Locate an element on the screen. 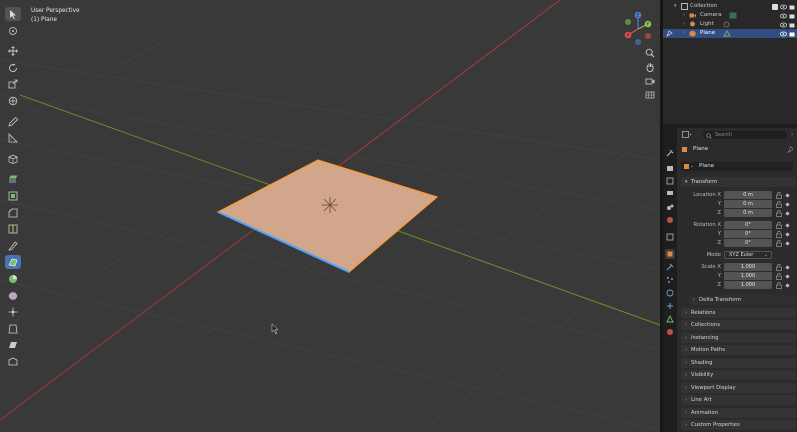 The width and height of the screenshot is (797, 432). rotation-mode-dropdown: XYZ Euler ⌄ is located at coordinates (748, 255).